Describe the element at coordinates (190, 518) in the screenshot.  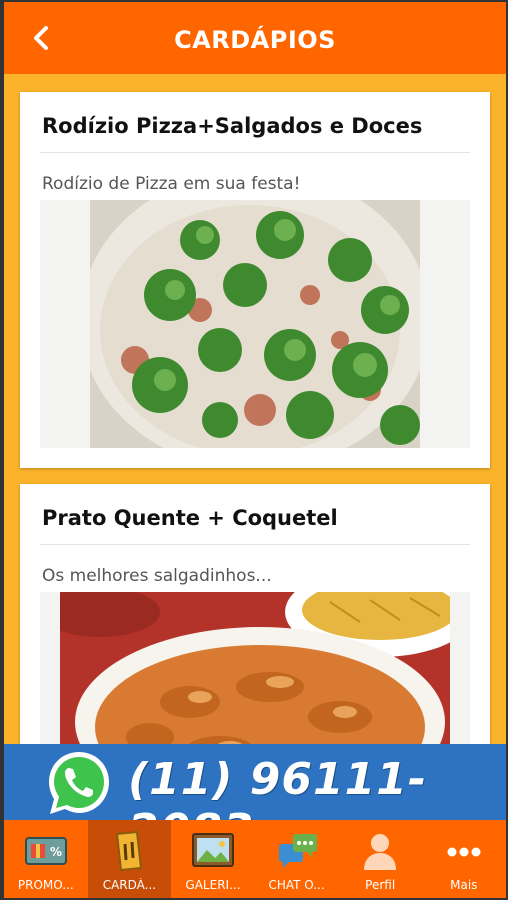
I see `card-title: Prato Quente + Coquetel` at that location.